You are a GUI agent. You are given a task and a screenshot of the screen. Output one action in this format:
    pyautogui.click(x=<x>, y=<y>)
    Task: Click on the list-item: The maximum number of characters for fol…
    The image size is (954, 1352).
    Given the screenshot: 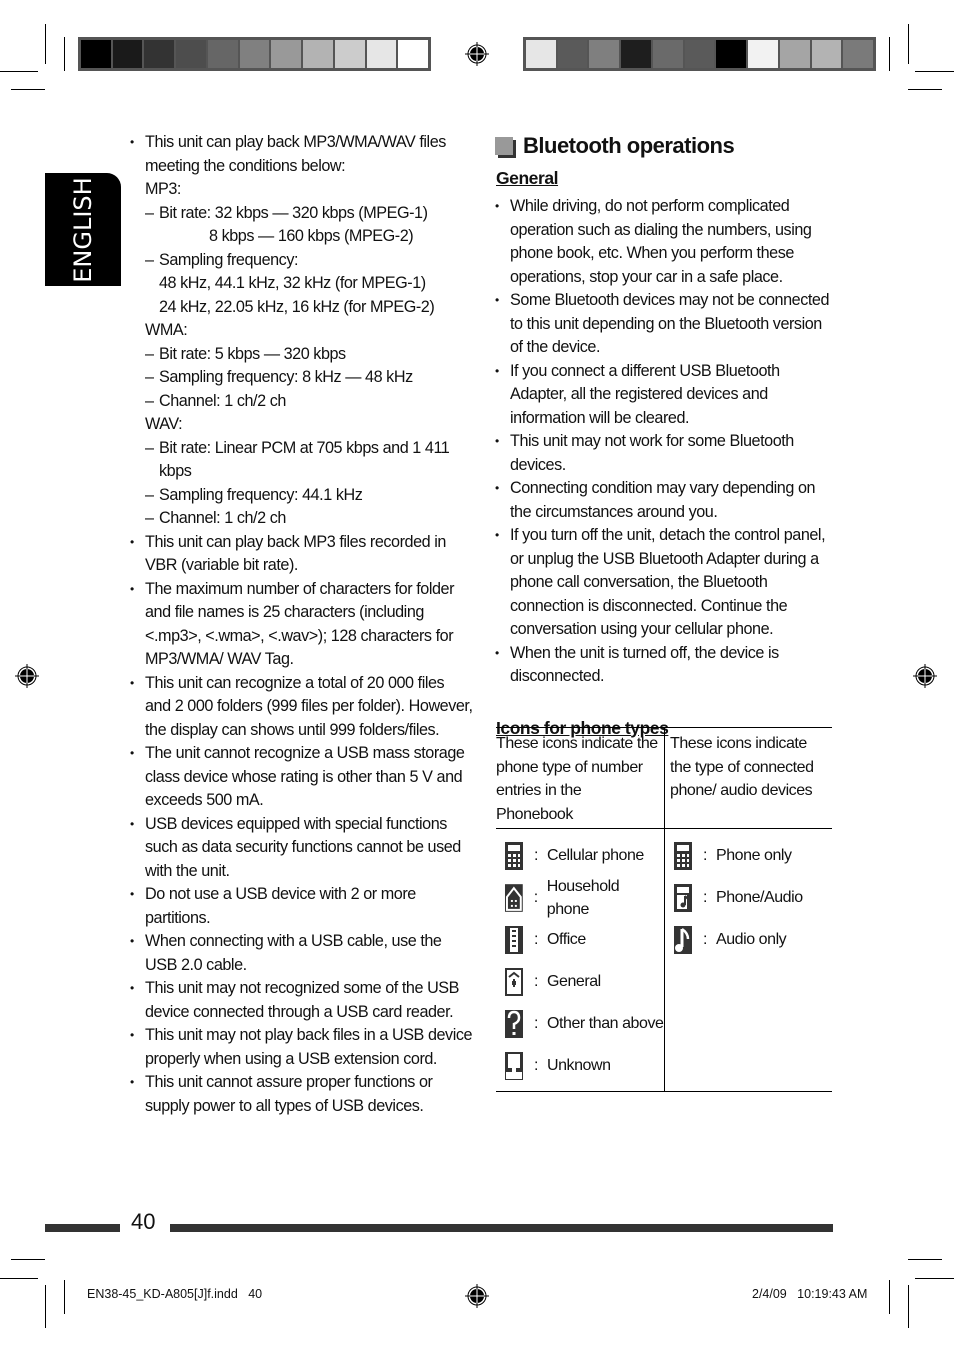 What is the action you would take?
    pyautogui.click(x=300, y=625)
    